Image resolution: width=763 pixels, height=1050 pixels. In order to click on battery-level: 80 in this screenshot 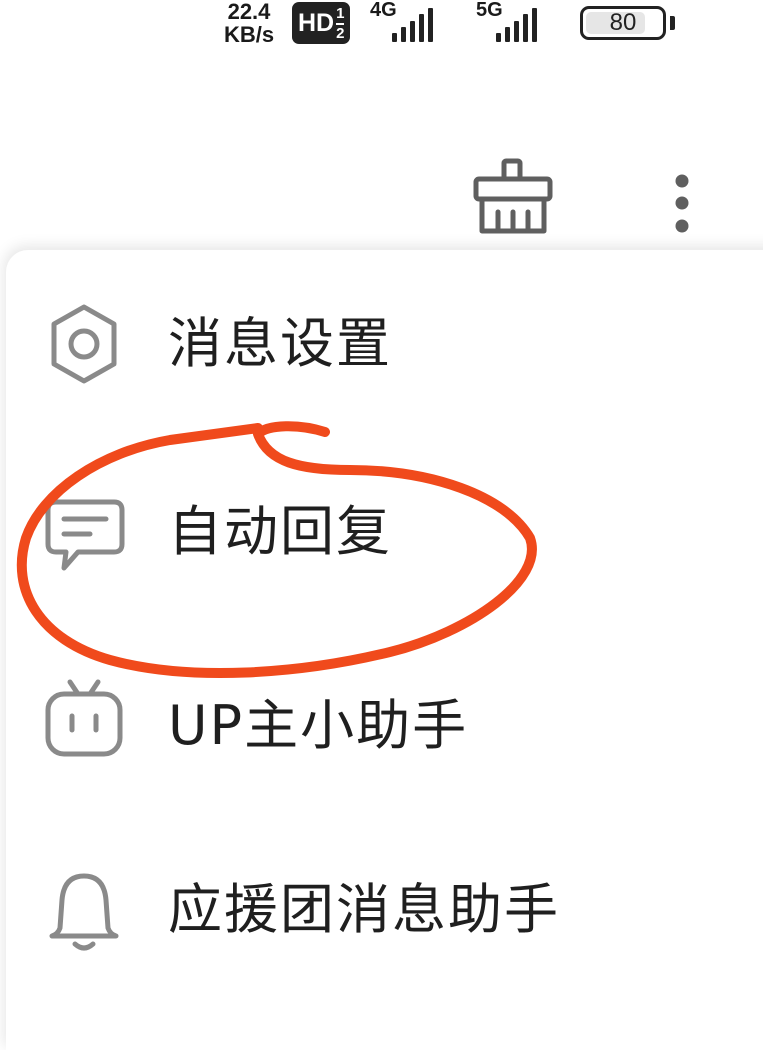, I will do `click(623, 22)`.